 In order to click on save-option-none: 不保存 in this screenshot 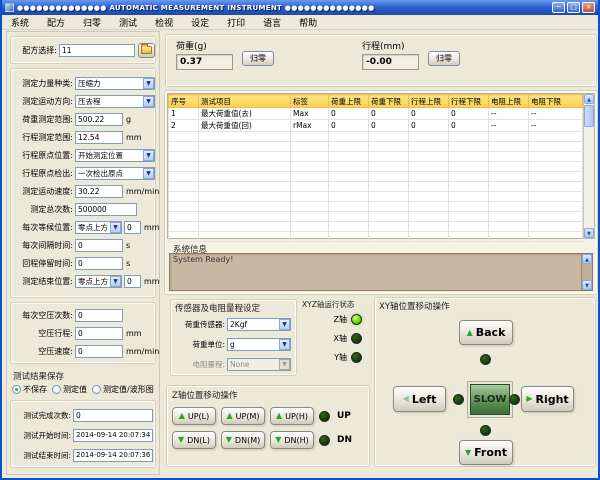, I will do `click(29, 389)`.